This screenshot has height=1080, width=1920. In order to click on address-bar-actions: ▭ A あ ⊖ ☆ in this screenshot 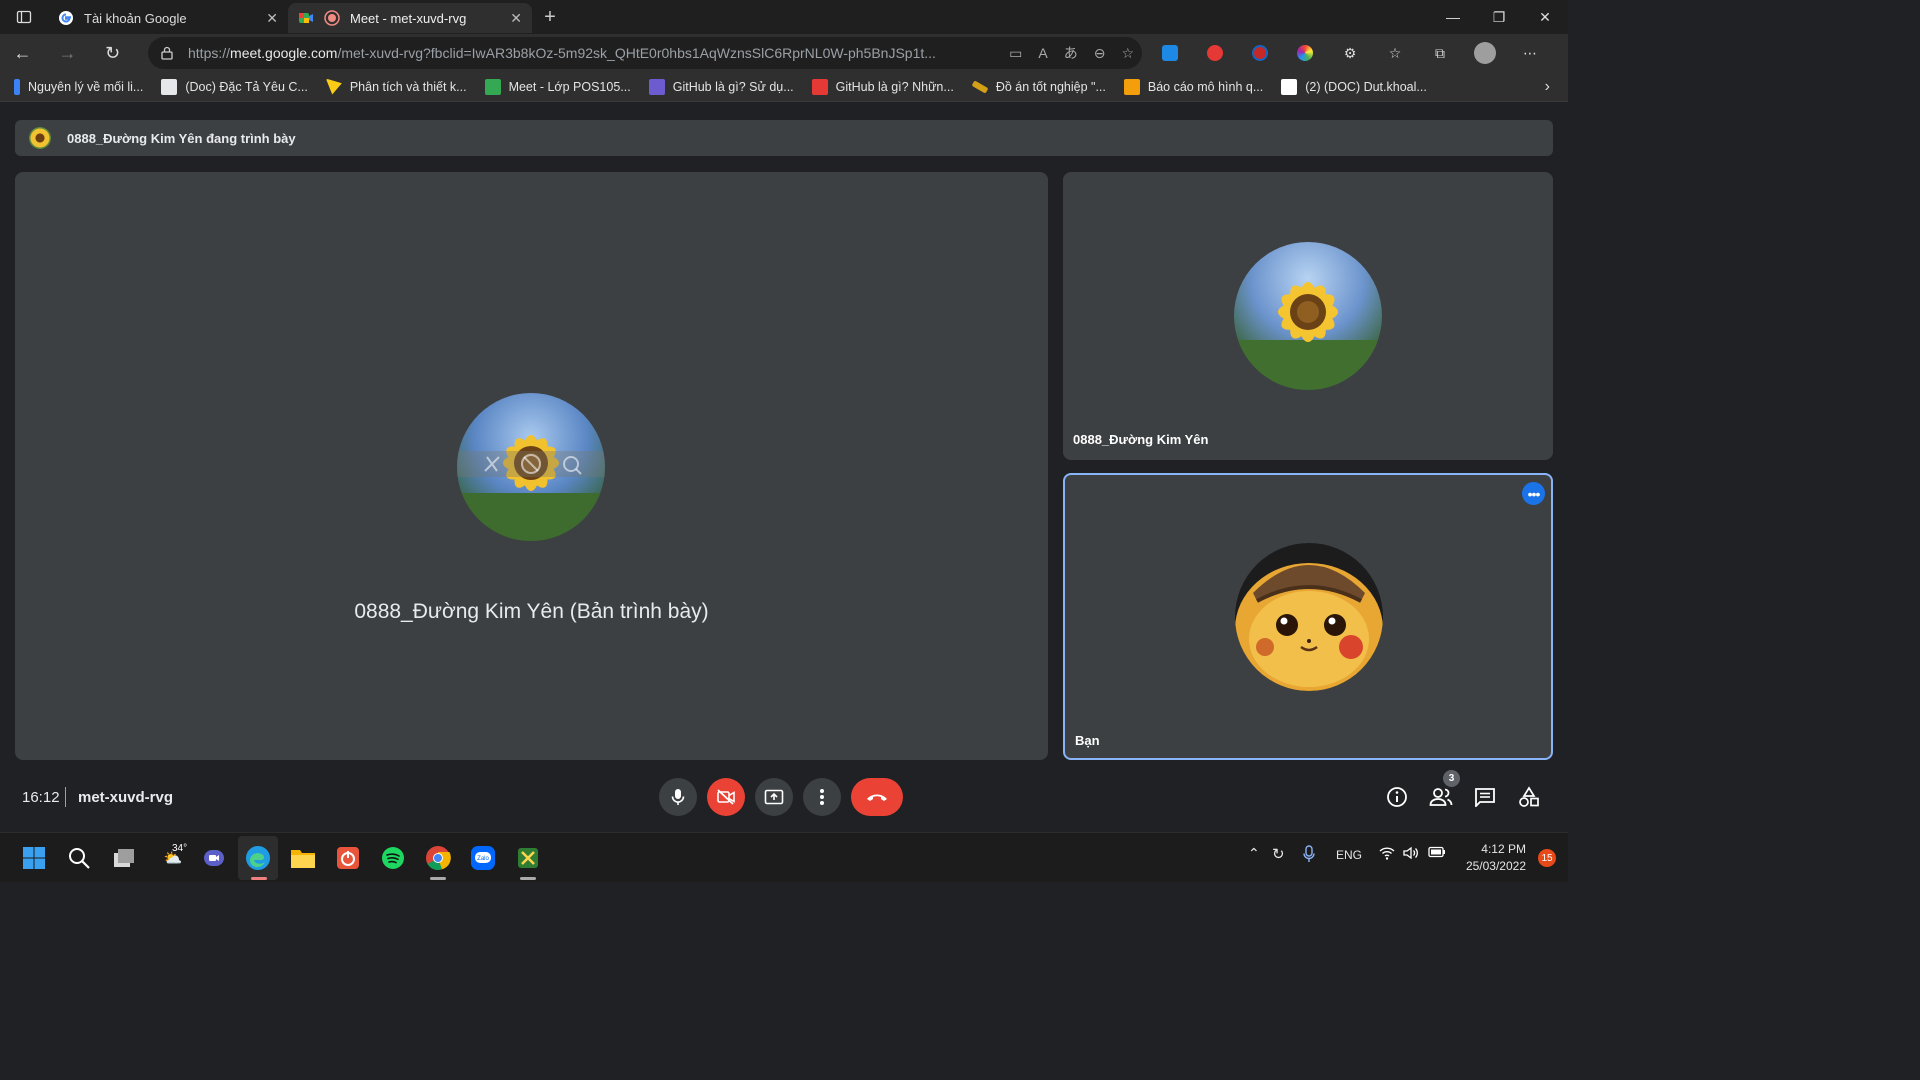, I will do `click(1071, 53)`.